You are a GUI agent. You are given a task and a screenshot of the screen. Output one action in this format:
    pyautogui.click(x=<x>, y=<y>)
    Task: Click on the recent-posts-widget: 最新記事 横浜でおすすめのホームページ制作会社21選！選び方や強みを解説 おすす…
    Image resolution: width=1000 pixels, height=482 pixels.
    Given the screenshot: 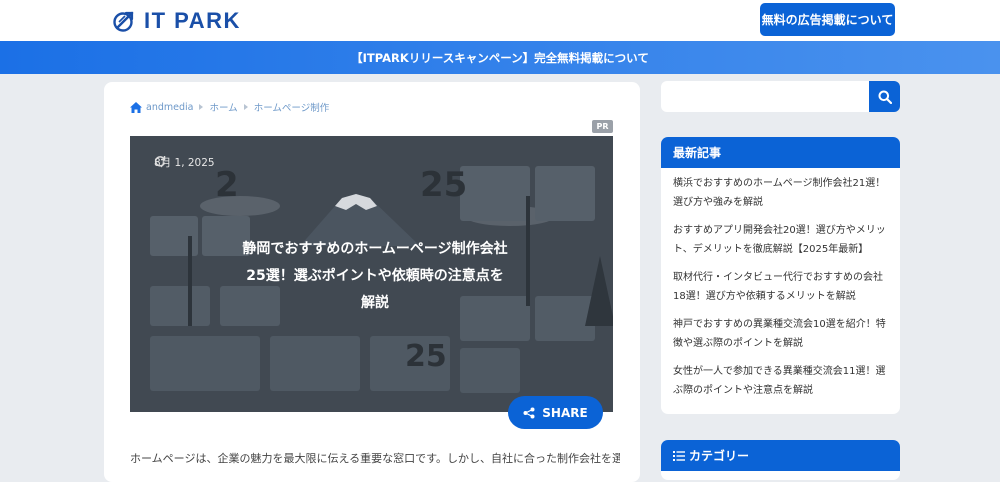 What is the action you would take?
    pyautogui.click(x=780, y=275)
    